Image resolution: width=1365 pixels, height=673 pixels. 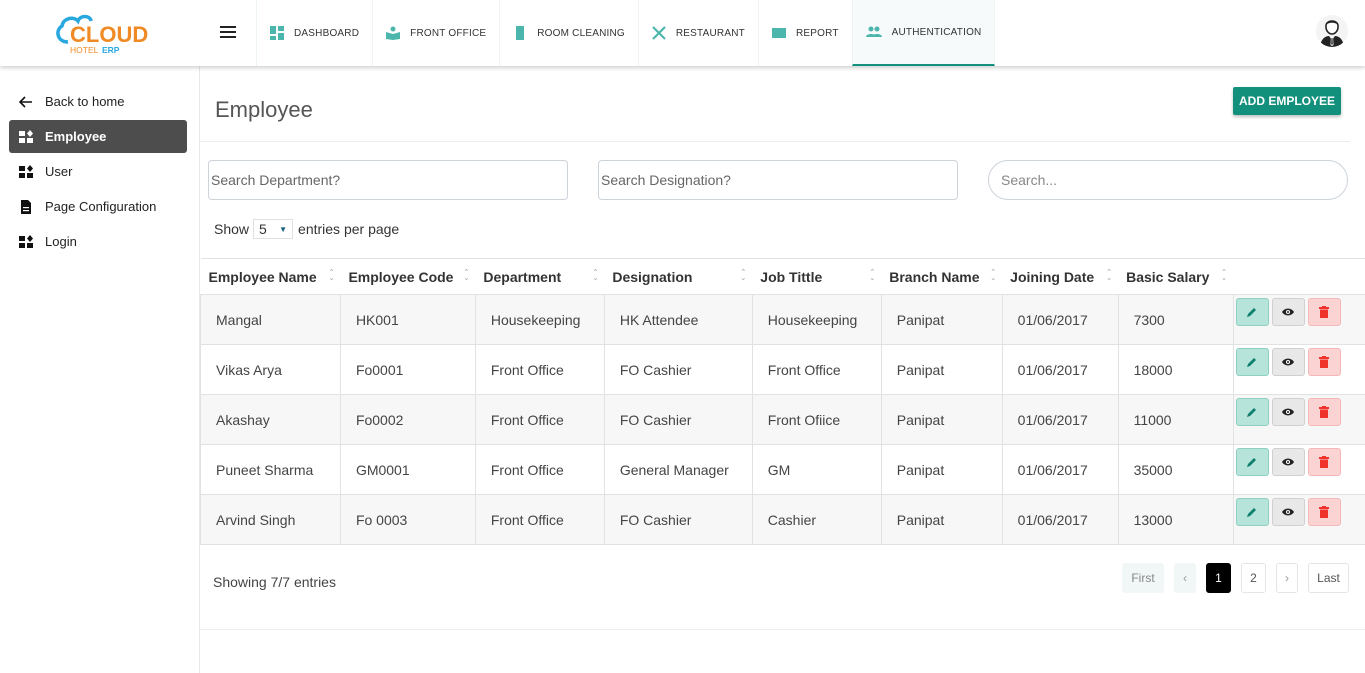 What do you see at coordinates (98, 171) in the screenshot?
I see `sidebar-item-user: User` at bounding box center [98, 171].